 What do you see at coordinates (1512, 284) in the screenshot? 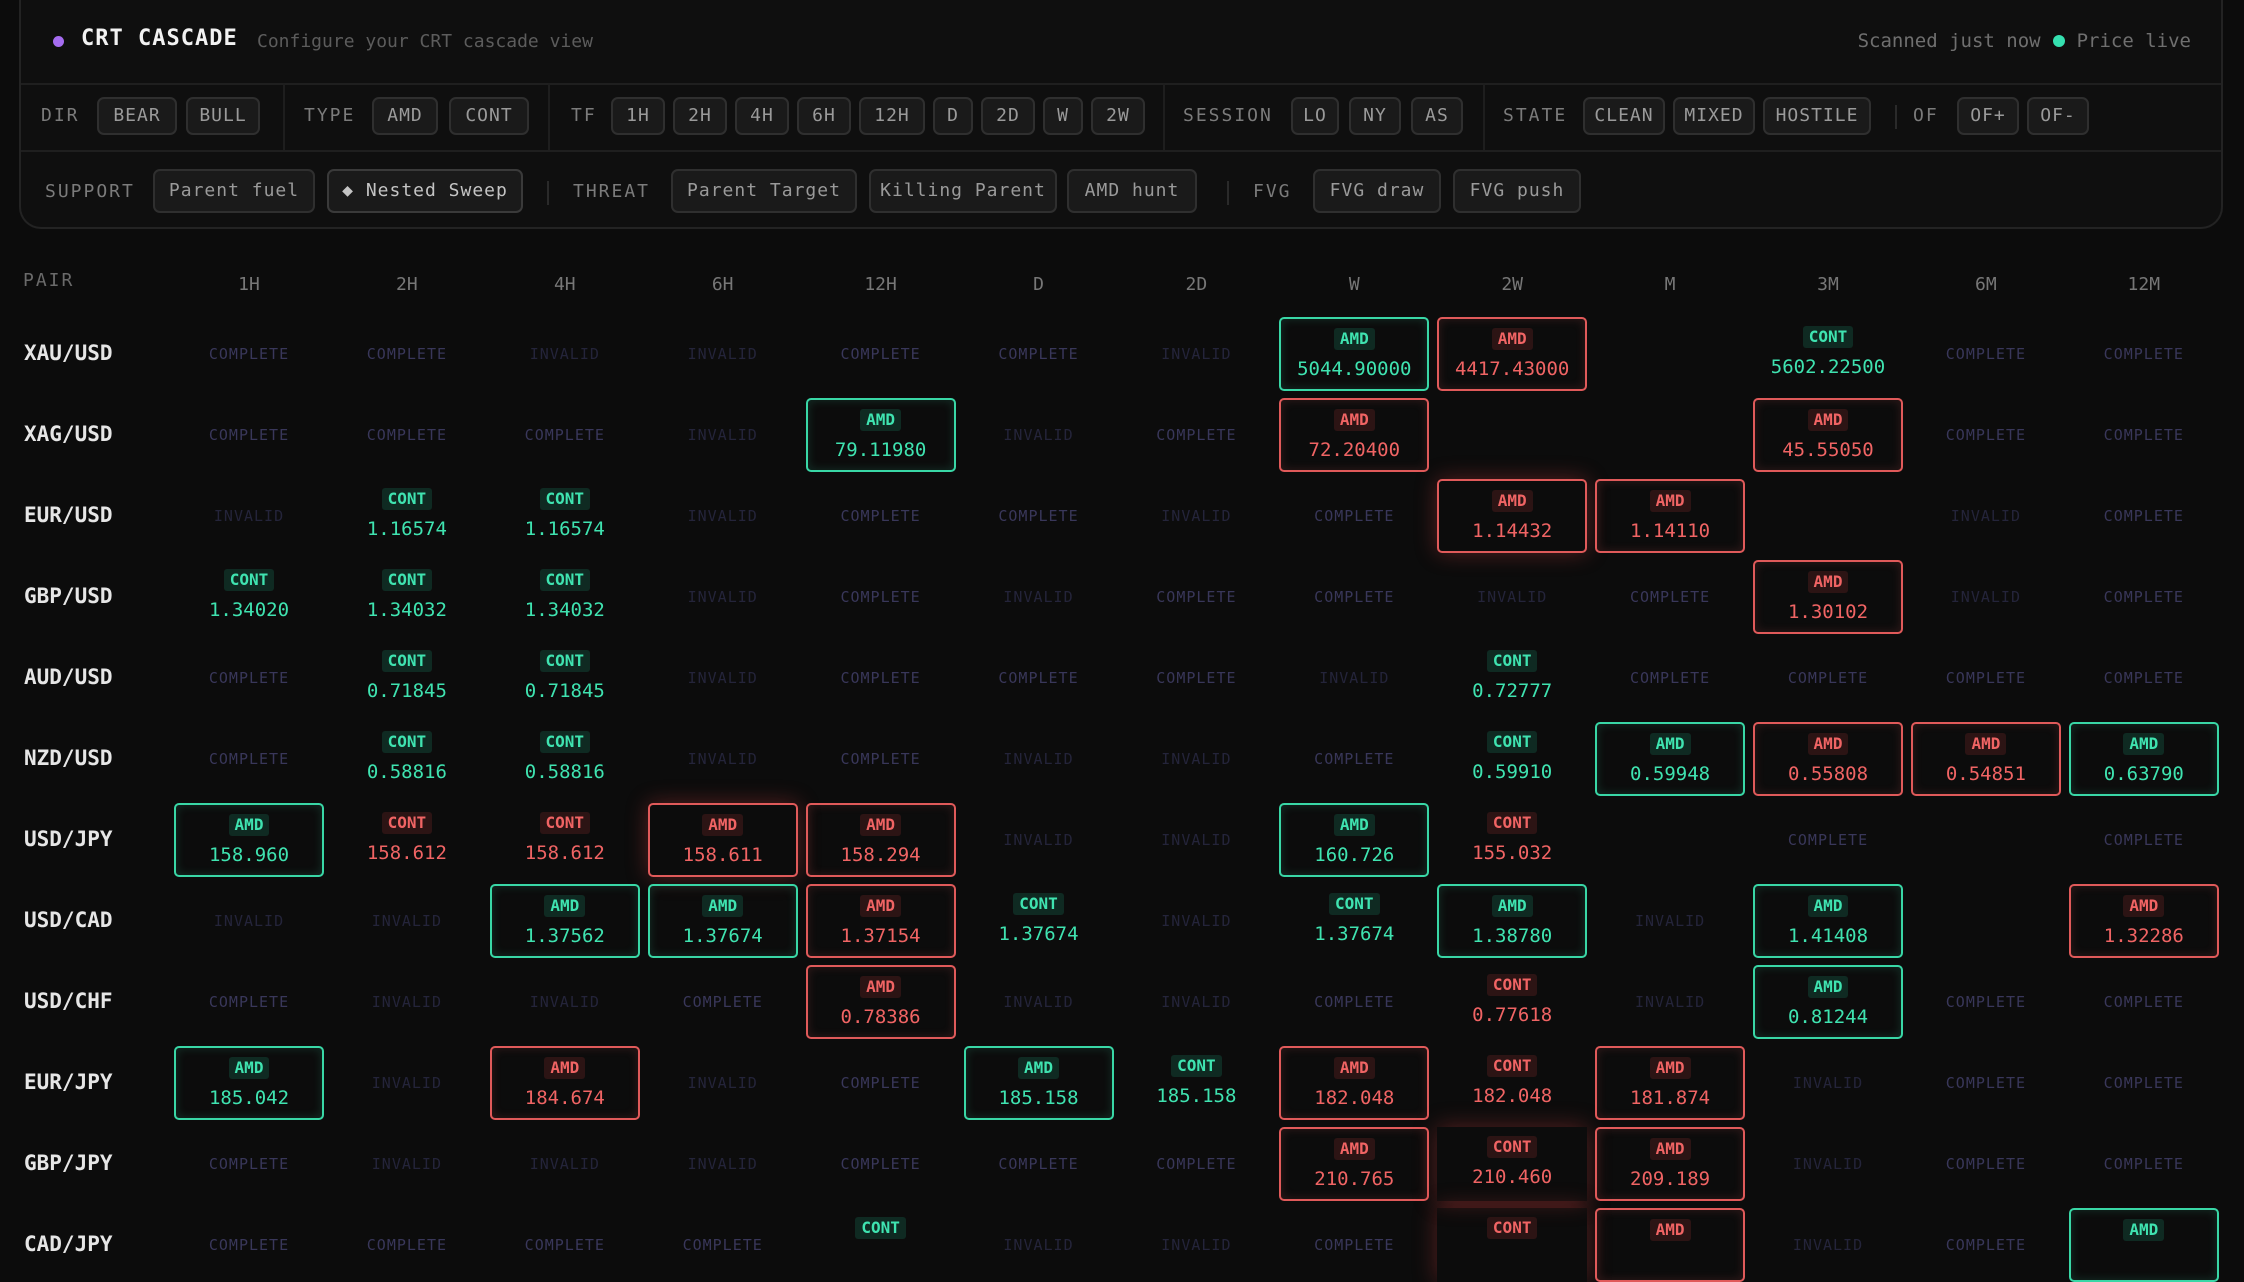
I see `column-header-2w: 2W` at bounding box center [1512, 284].